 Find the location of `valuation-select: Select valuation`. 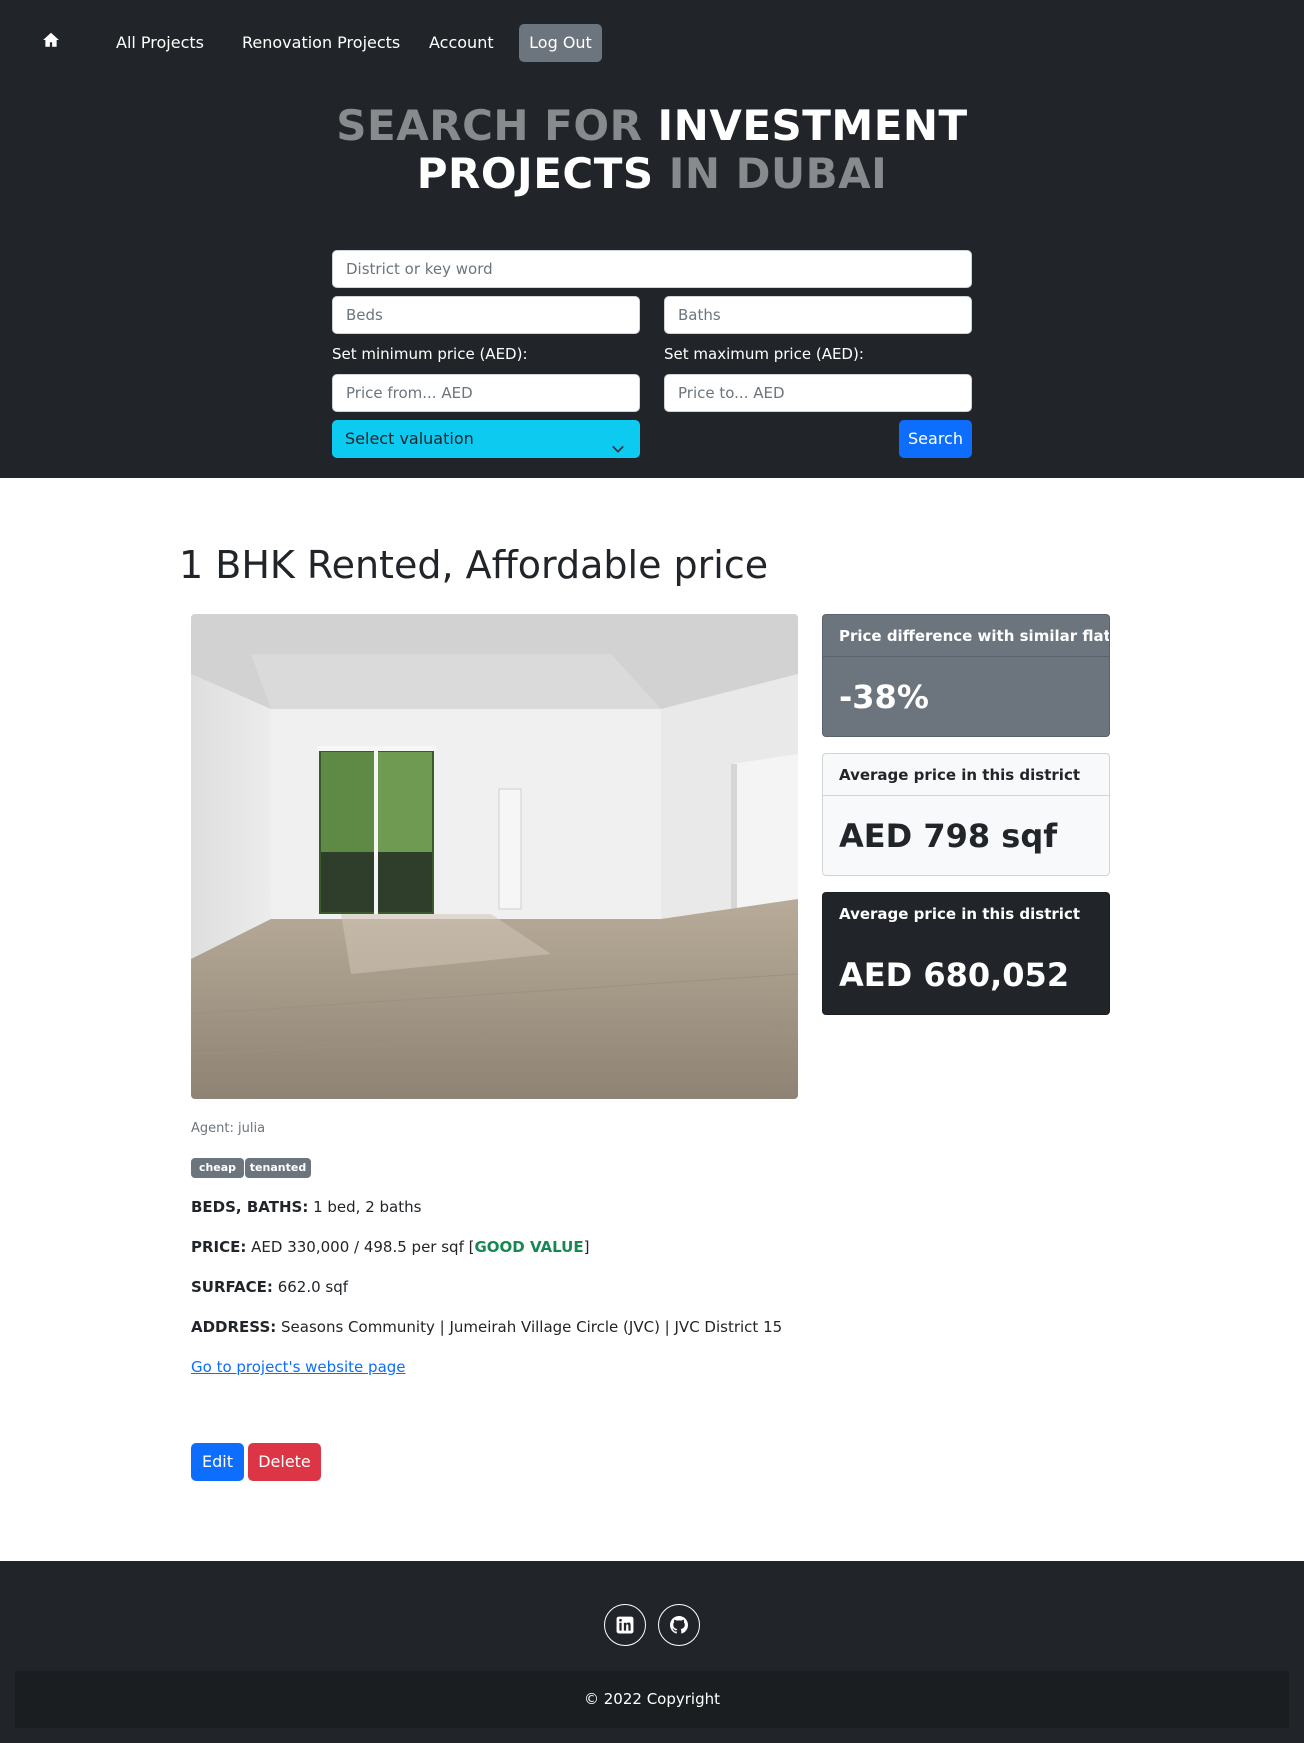

valuation-select: Select valuation is located at coordinates (486, 439).